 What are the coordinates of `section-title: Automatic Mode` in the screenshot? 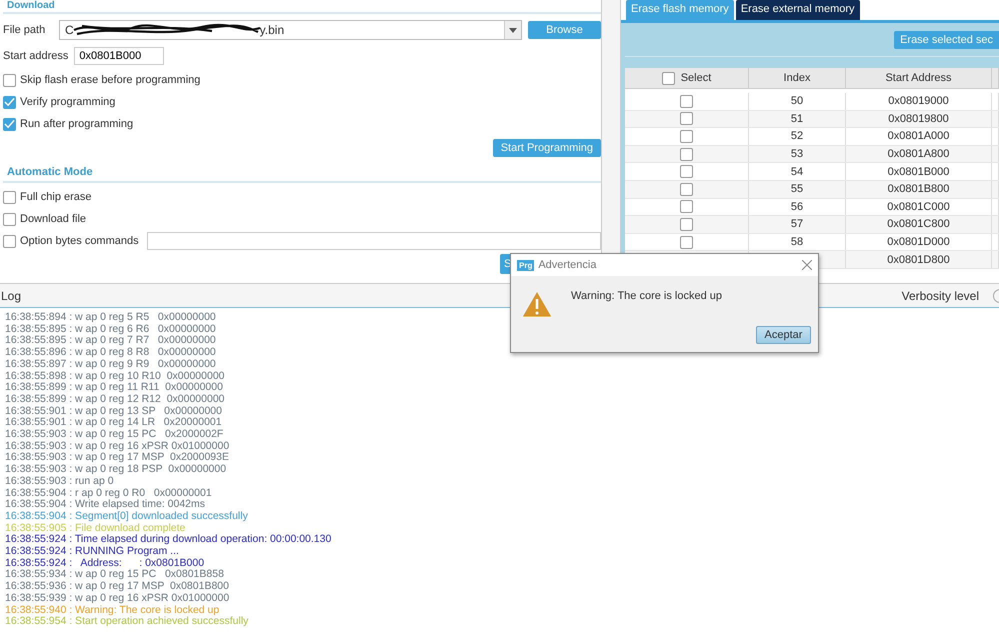 It's located at (302, 175).